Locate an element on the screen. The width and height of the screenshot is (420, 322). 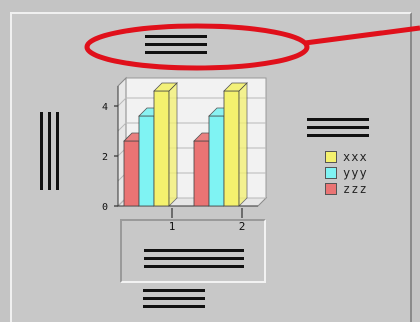
legend-item-yyy: yyy is located at coordinates (365, 173).